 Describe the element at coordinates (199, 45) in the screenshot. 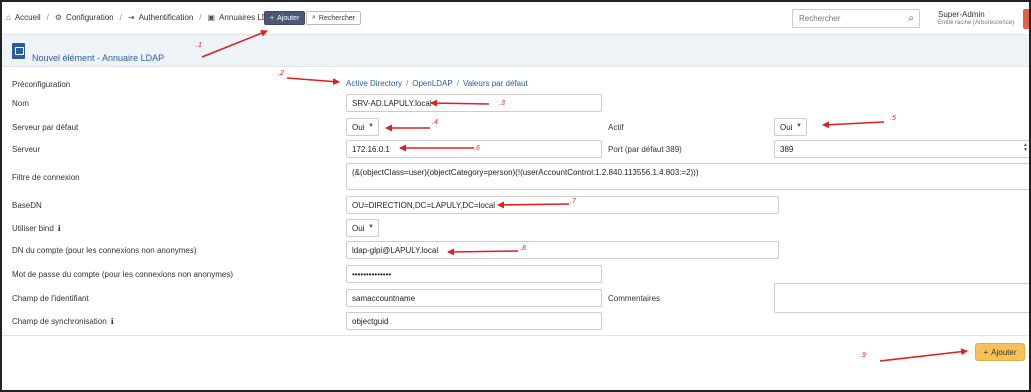

I see `annotation-label: .1` at that location.